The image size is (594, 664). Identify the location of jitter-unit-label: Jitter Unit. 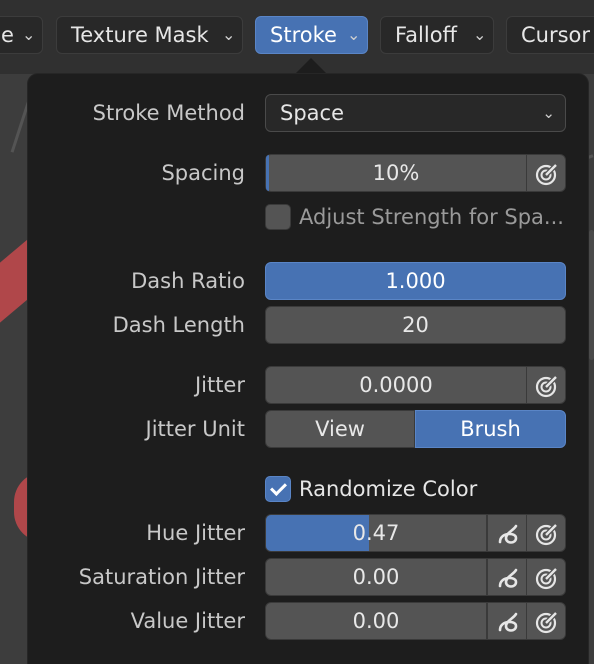
(195, 429).